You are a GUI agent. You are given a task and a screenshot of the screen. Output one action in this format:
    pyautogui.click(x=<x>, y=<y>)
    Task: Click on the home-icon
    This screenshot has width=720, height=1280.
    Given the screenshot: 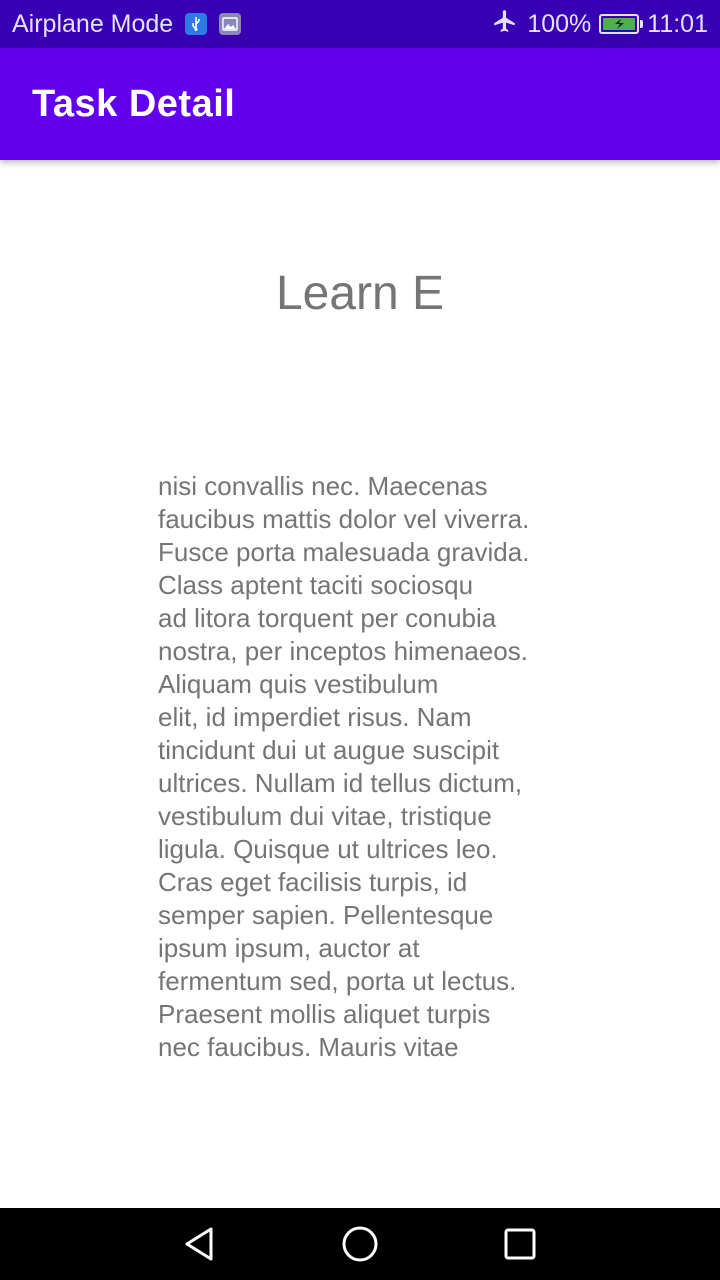 What is the action you would take?
    pyautogui.click(x=360, y=1244)
    